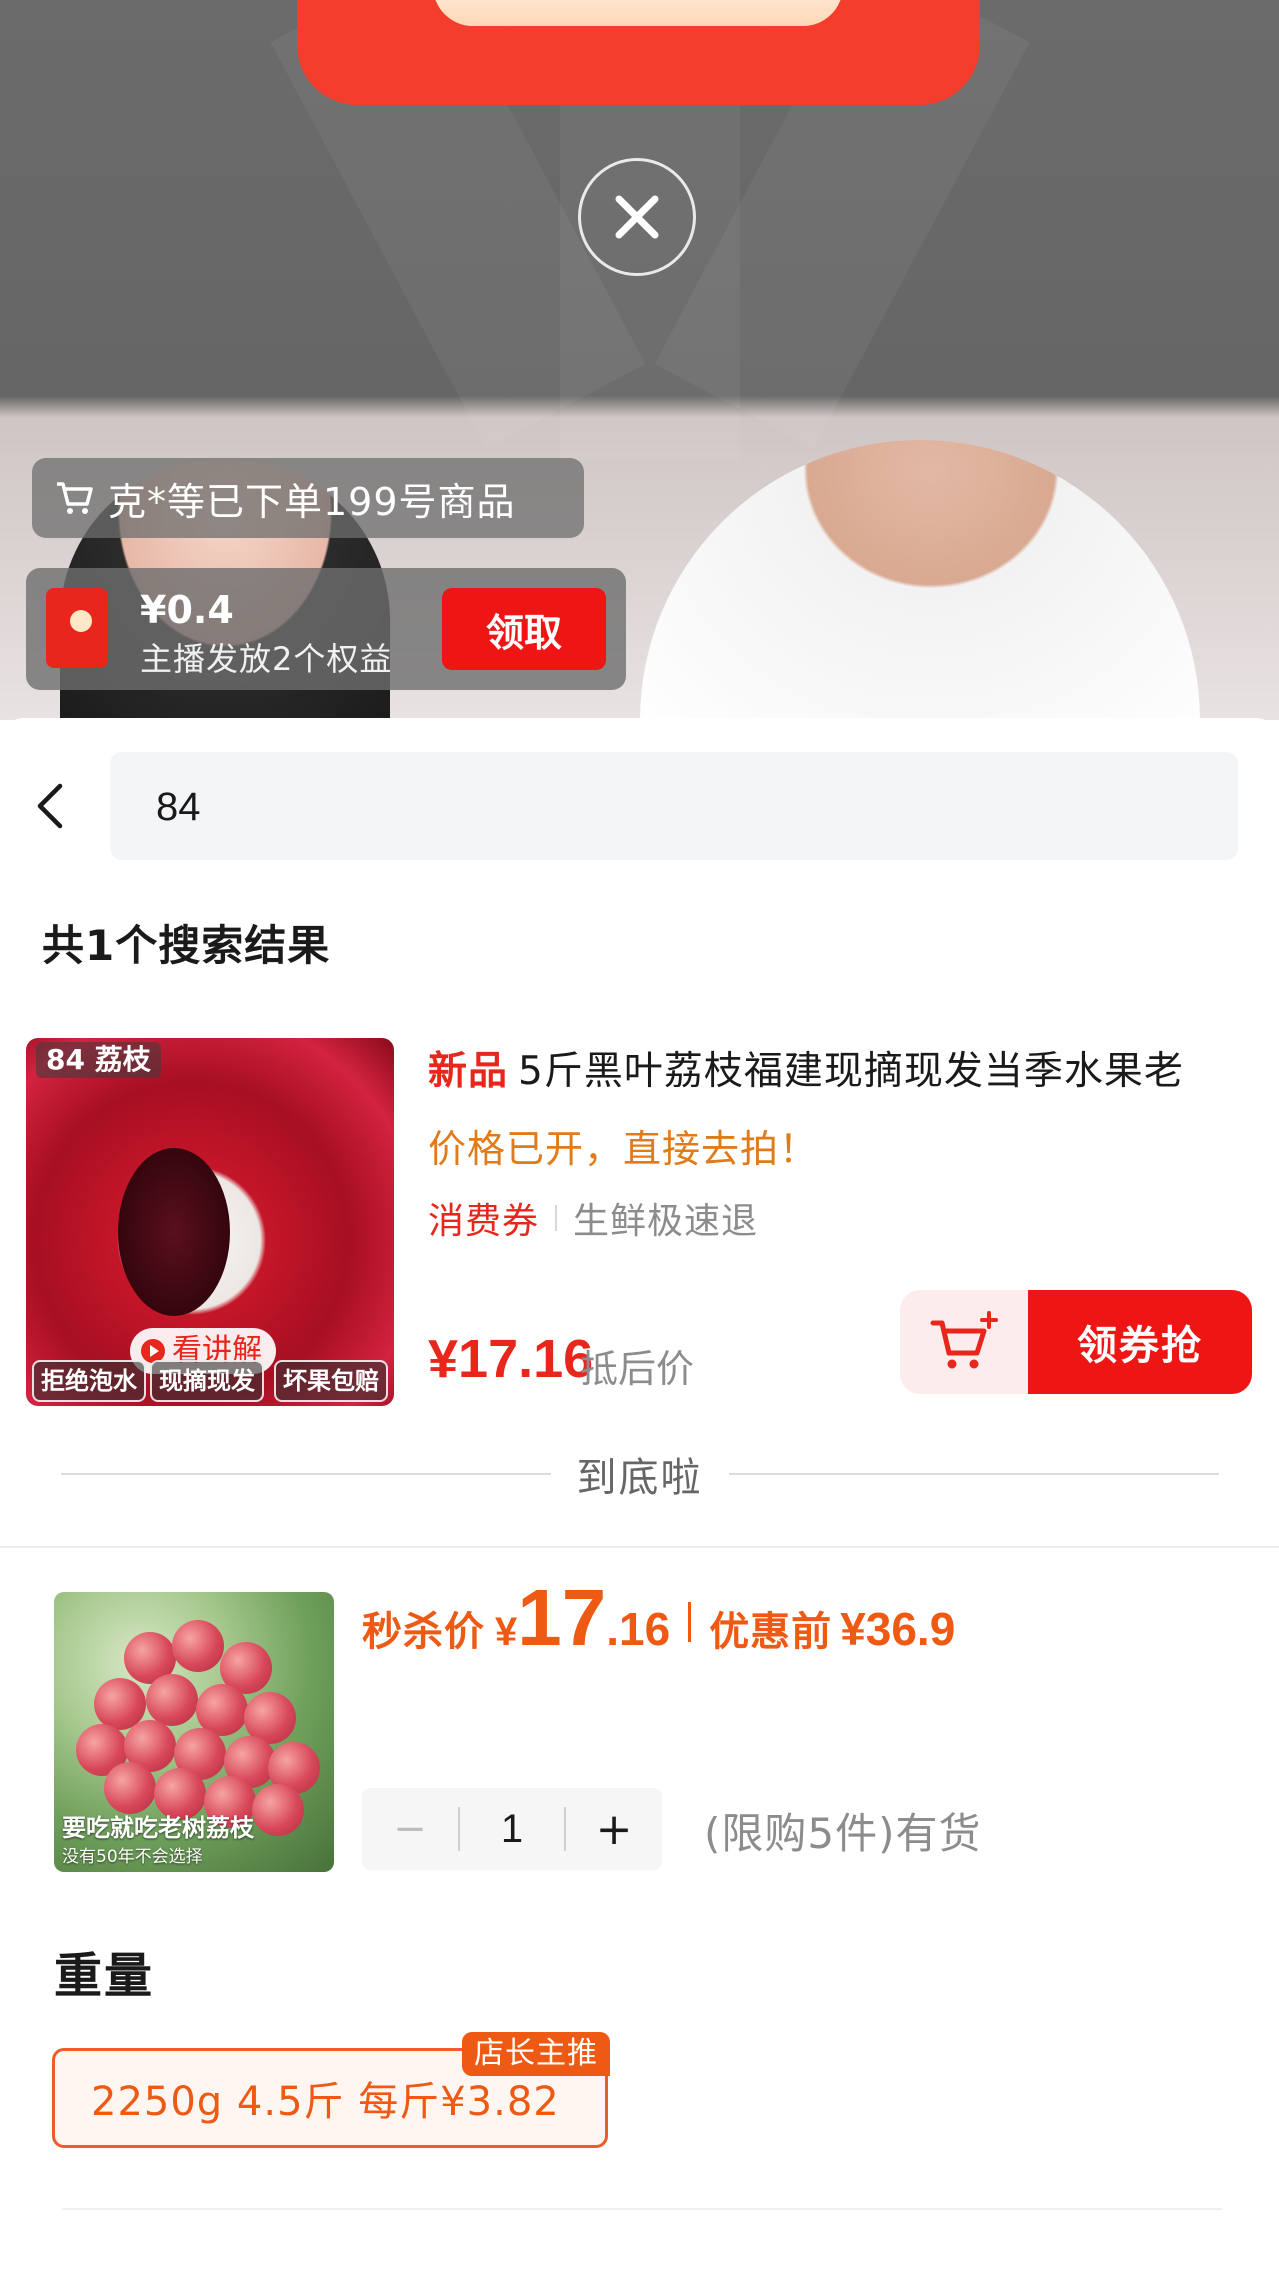 The height and width of the screenshot is (2288, 1279). I want to click on sku-thumbnail-caption: 要吃就吃老树荔枝, so click(158, 1828).